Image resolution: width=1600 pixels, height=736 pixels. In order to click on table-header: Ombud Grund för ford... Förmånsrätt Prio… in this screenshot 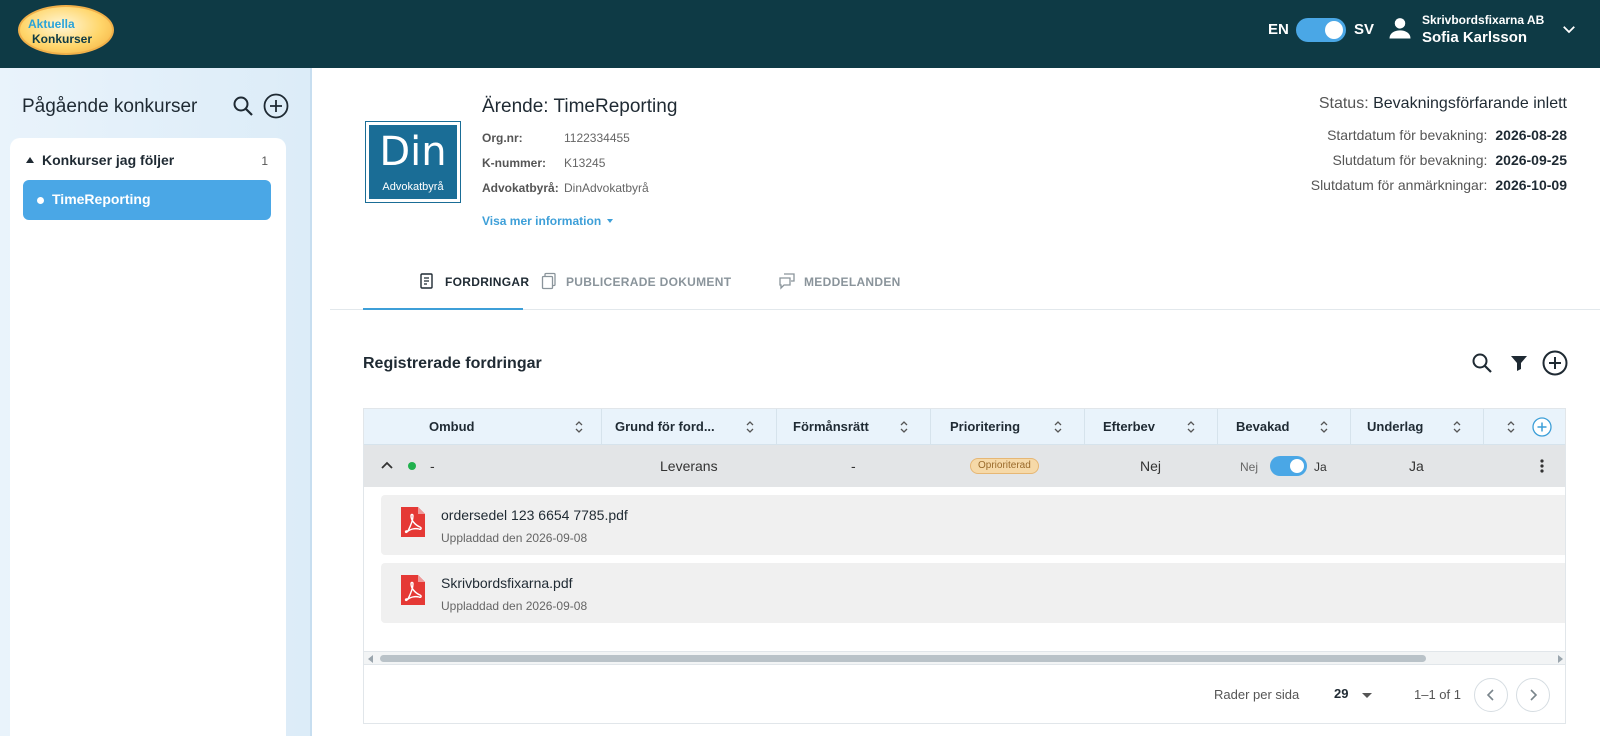, I will do `click(964, 427)`.